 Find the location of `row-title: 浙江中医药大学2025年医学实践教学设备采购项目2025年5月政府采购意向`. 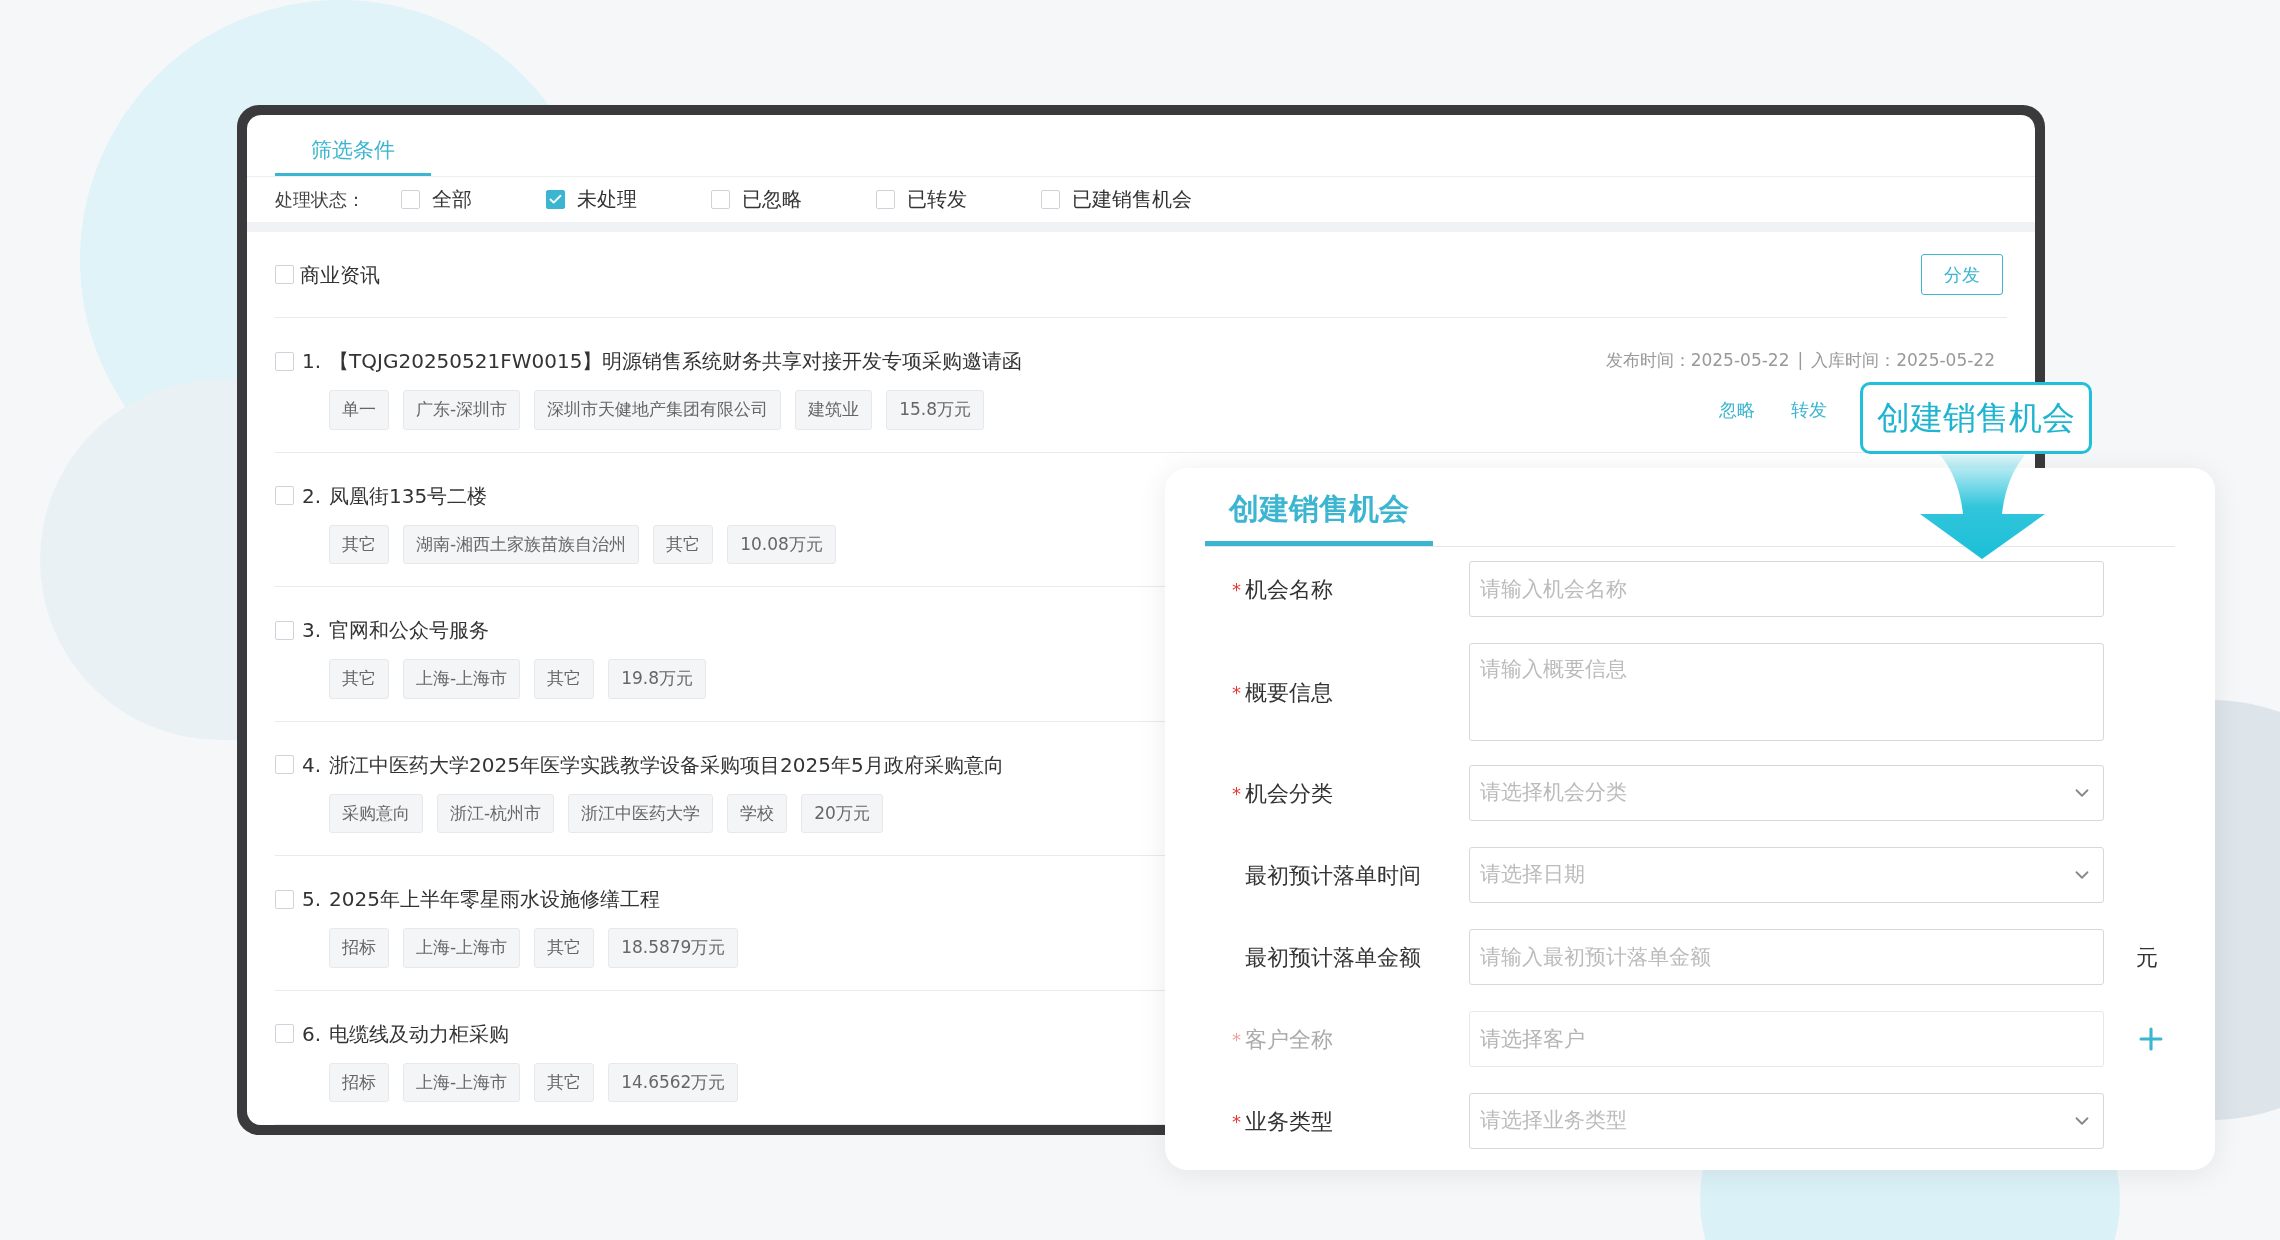

row-title: 浙江中医药大学2025年医学实践教学设备采购项目2025年5月政府采购意向 is located at coordinates (666, 764).